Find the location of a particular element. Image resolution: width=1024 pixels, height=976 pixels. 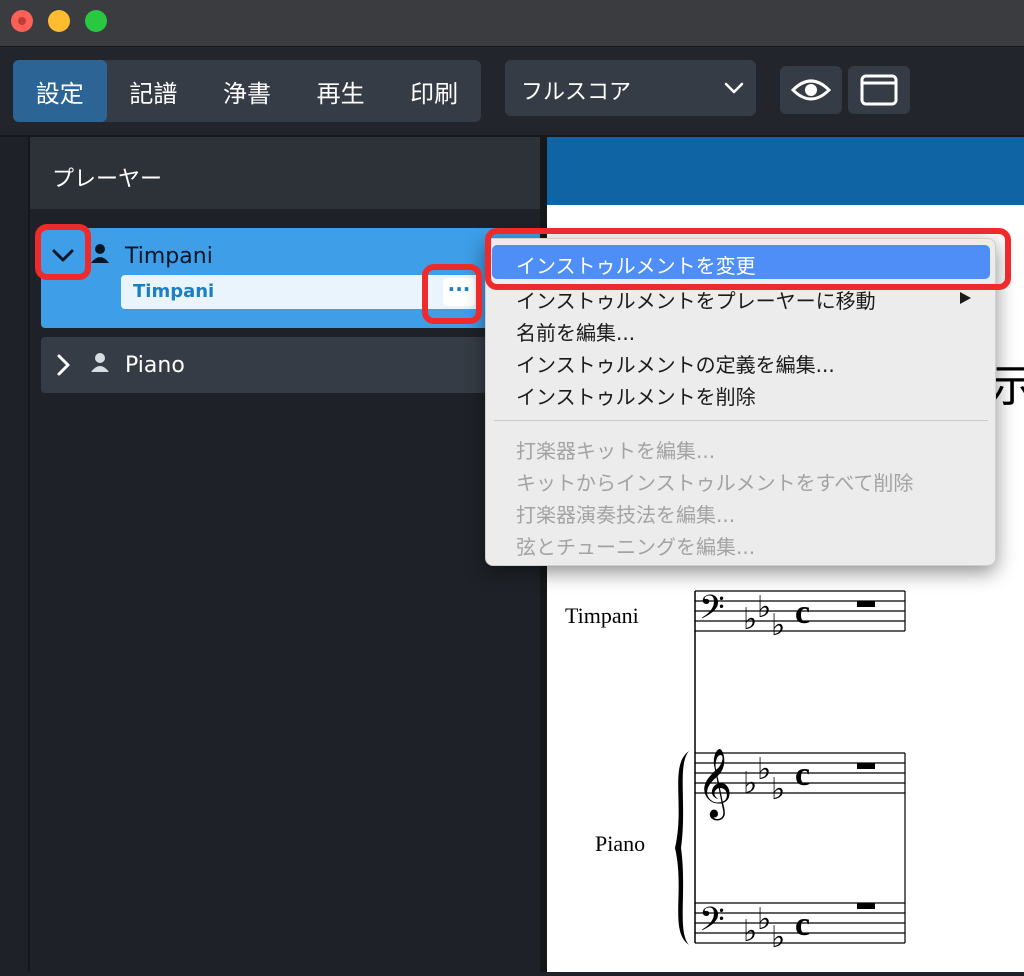

toolbar: 設定 記譜 浄書 再生 印刷 フルスコア is located at coordinates (512, 92).